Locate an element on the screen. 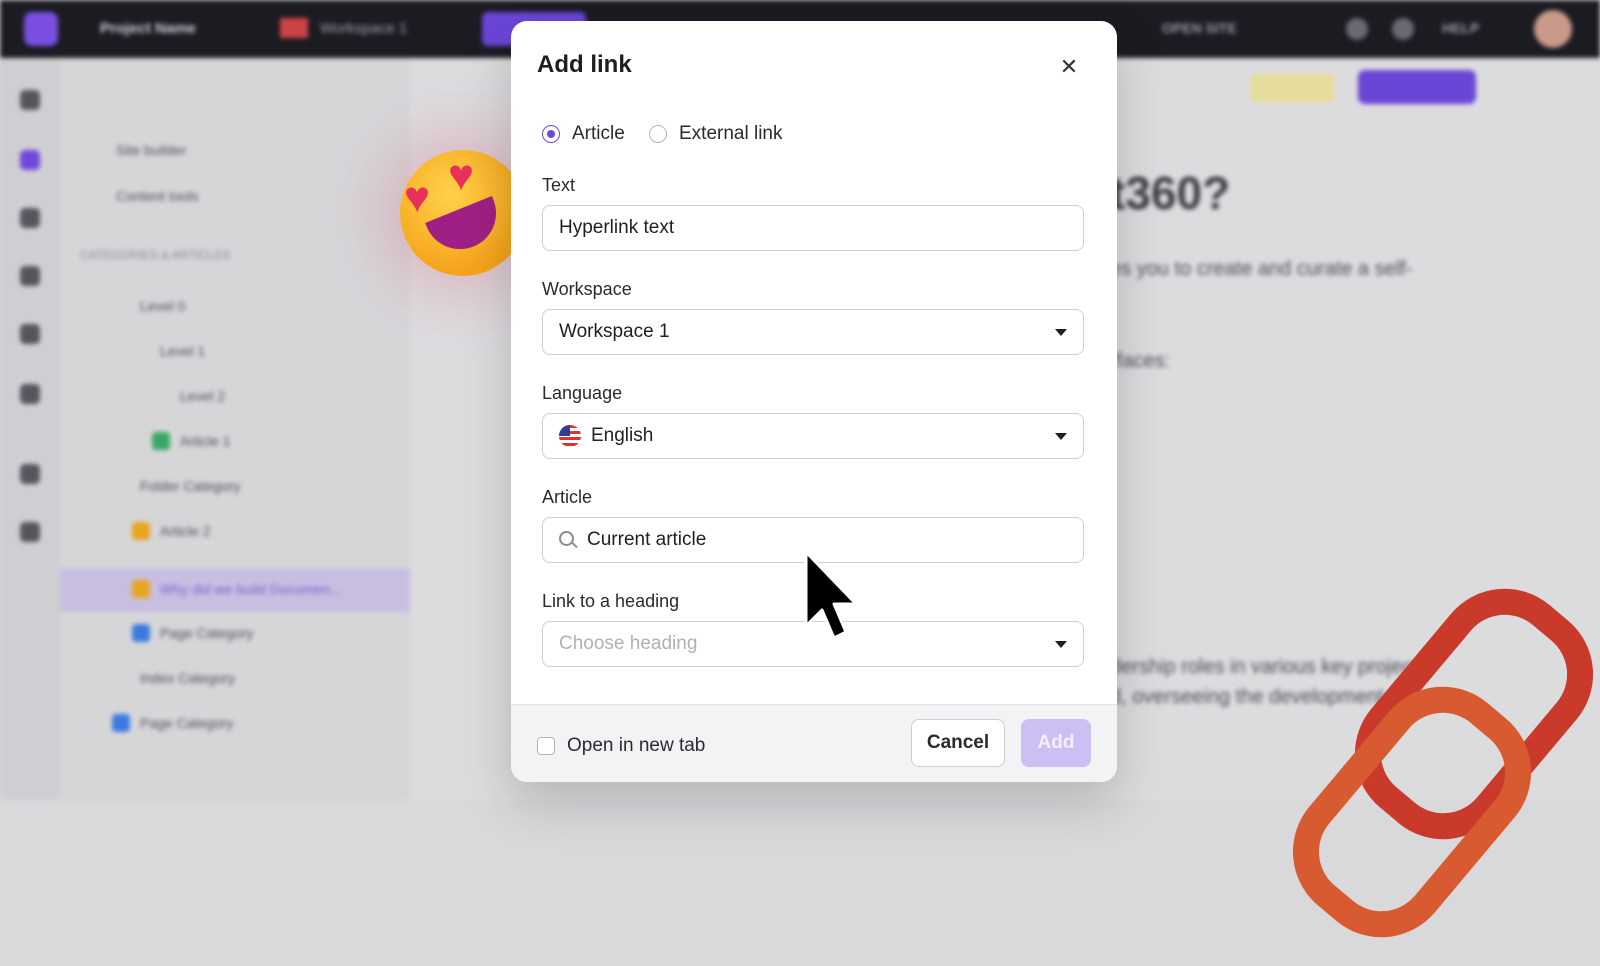 This screenshot has height=966, width=1600. heading-placeholder: Choose heading is located at coordinates (628, 643).